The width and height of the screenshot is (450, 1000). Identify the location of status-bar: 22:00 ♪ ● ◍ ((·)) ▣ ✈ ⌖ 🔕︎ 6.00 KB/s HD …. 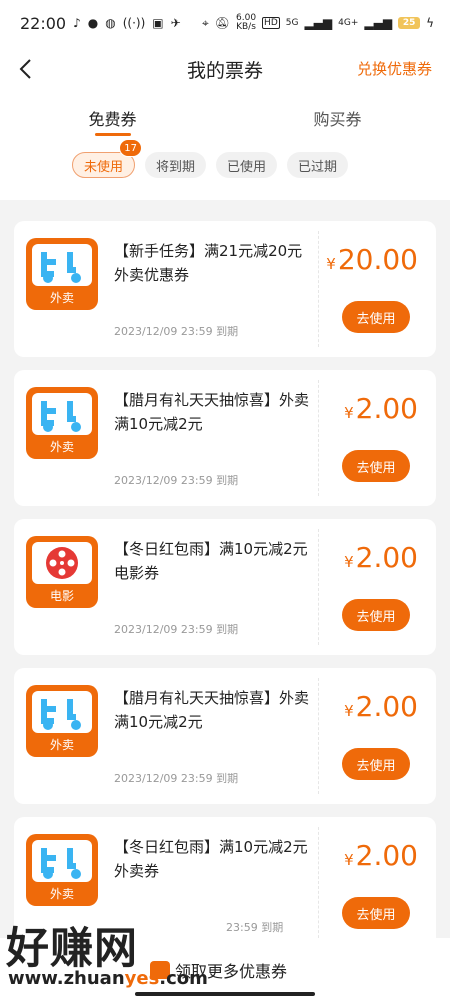
(225, 23).